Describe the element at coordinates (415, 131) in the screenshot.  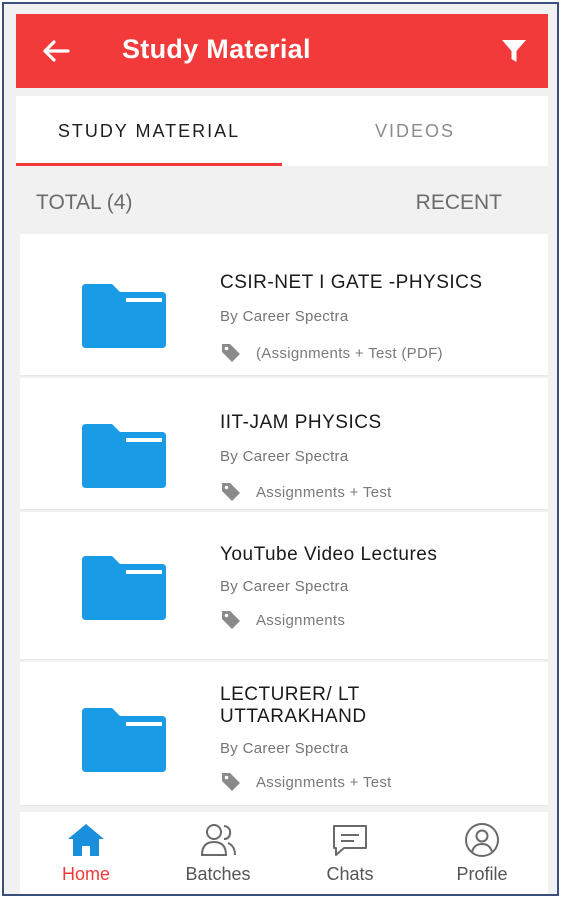
I see `tab-videos: VIDEOS` at that location.